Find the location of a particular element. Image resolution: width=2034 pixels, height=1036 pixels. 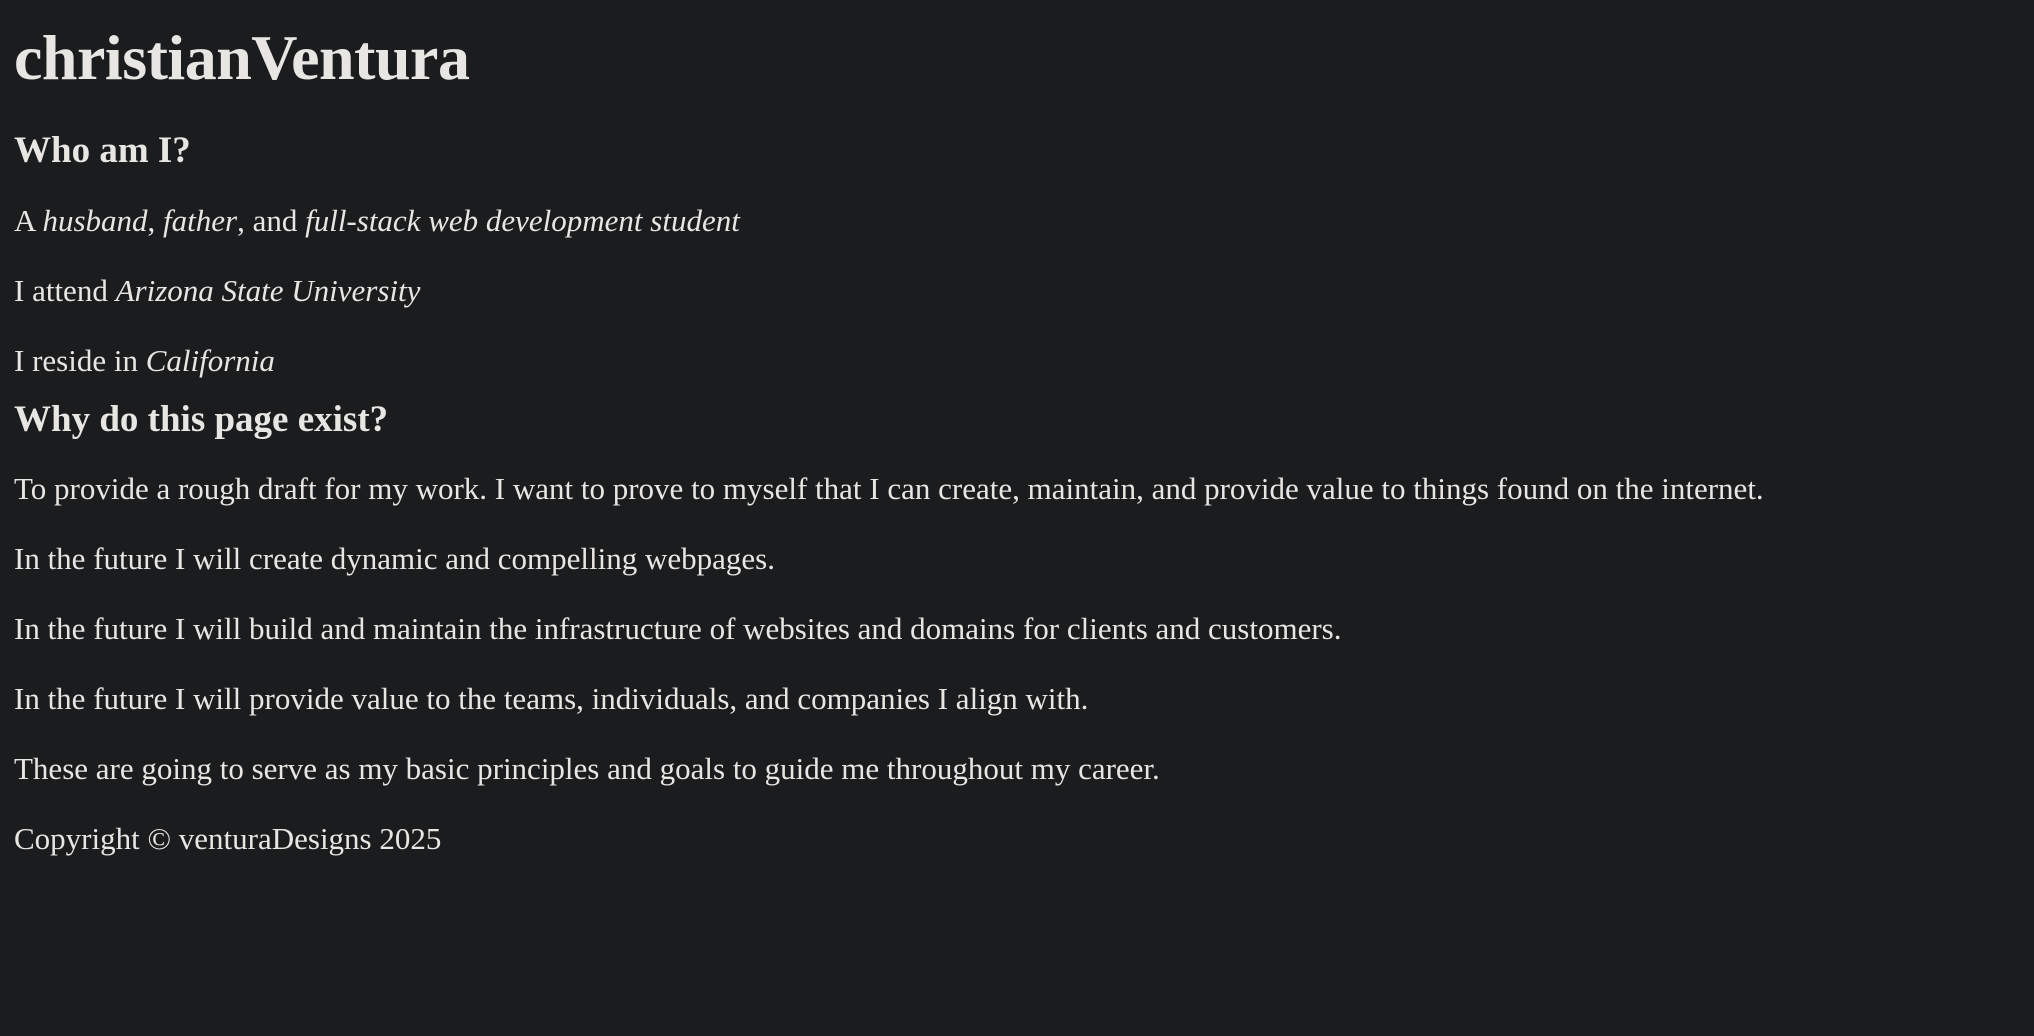

about-roles-sep2: , and is located at coordinates (271, 220).